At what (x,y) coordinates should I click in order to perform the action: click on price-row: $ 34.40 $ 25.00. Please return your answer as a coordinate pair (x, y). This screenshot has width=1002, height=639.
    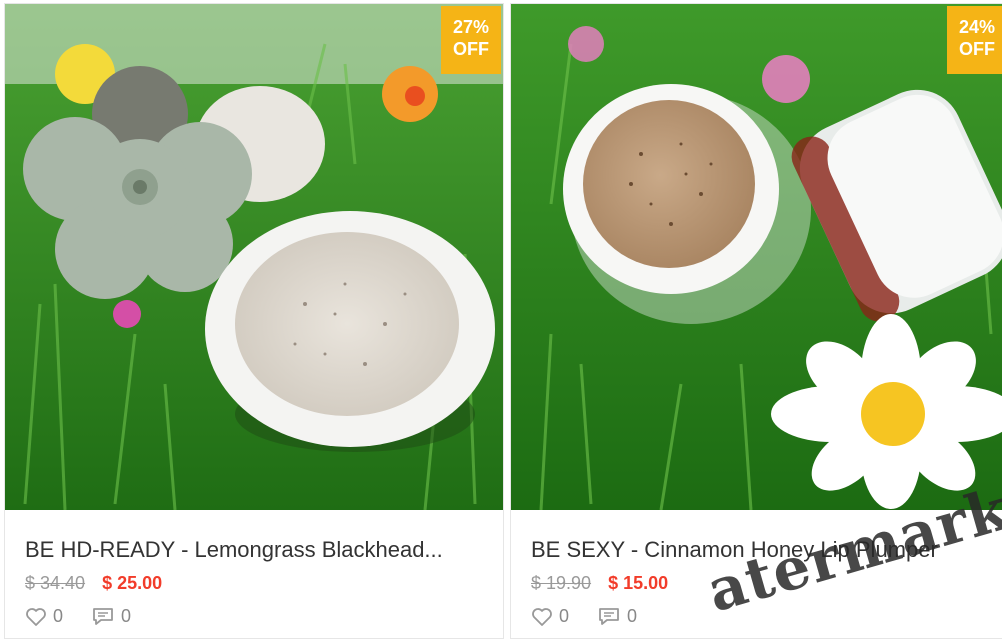
    Looking at the image, I should click on (93, 583).